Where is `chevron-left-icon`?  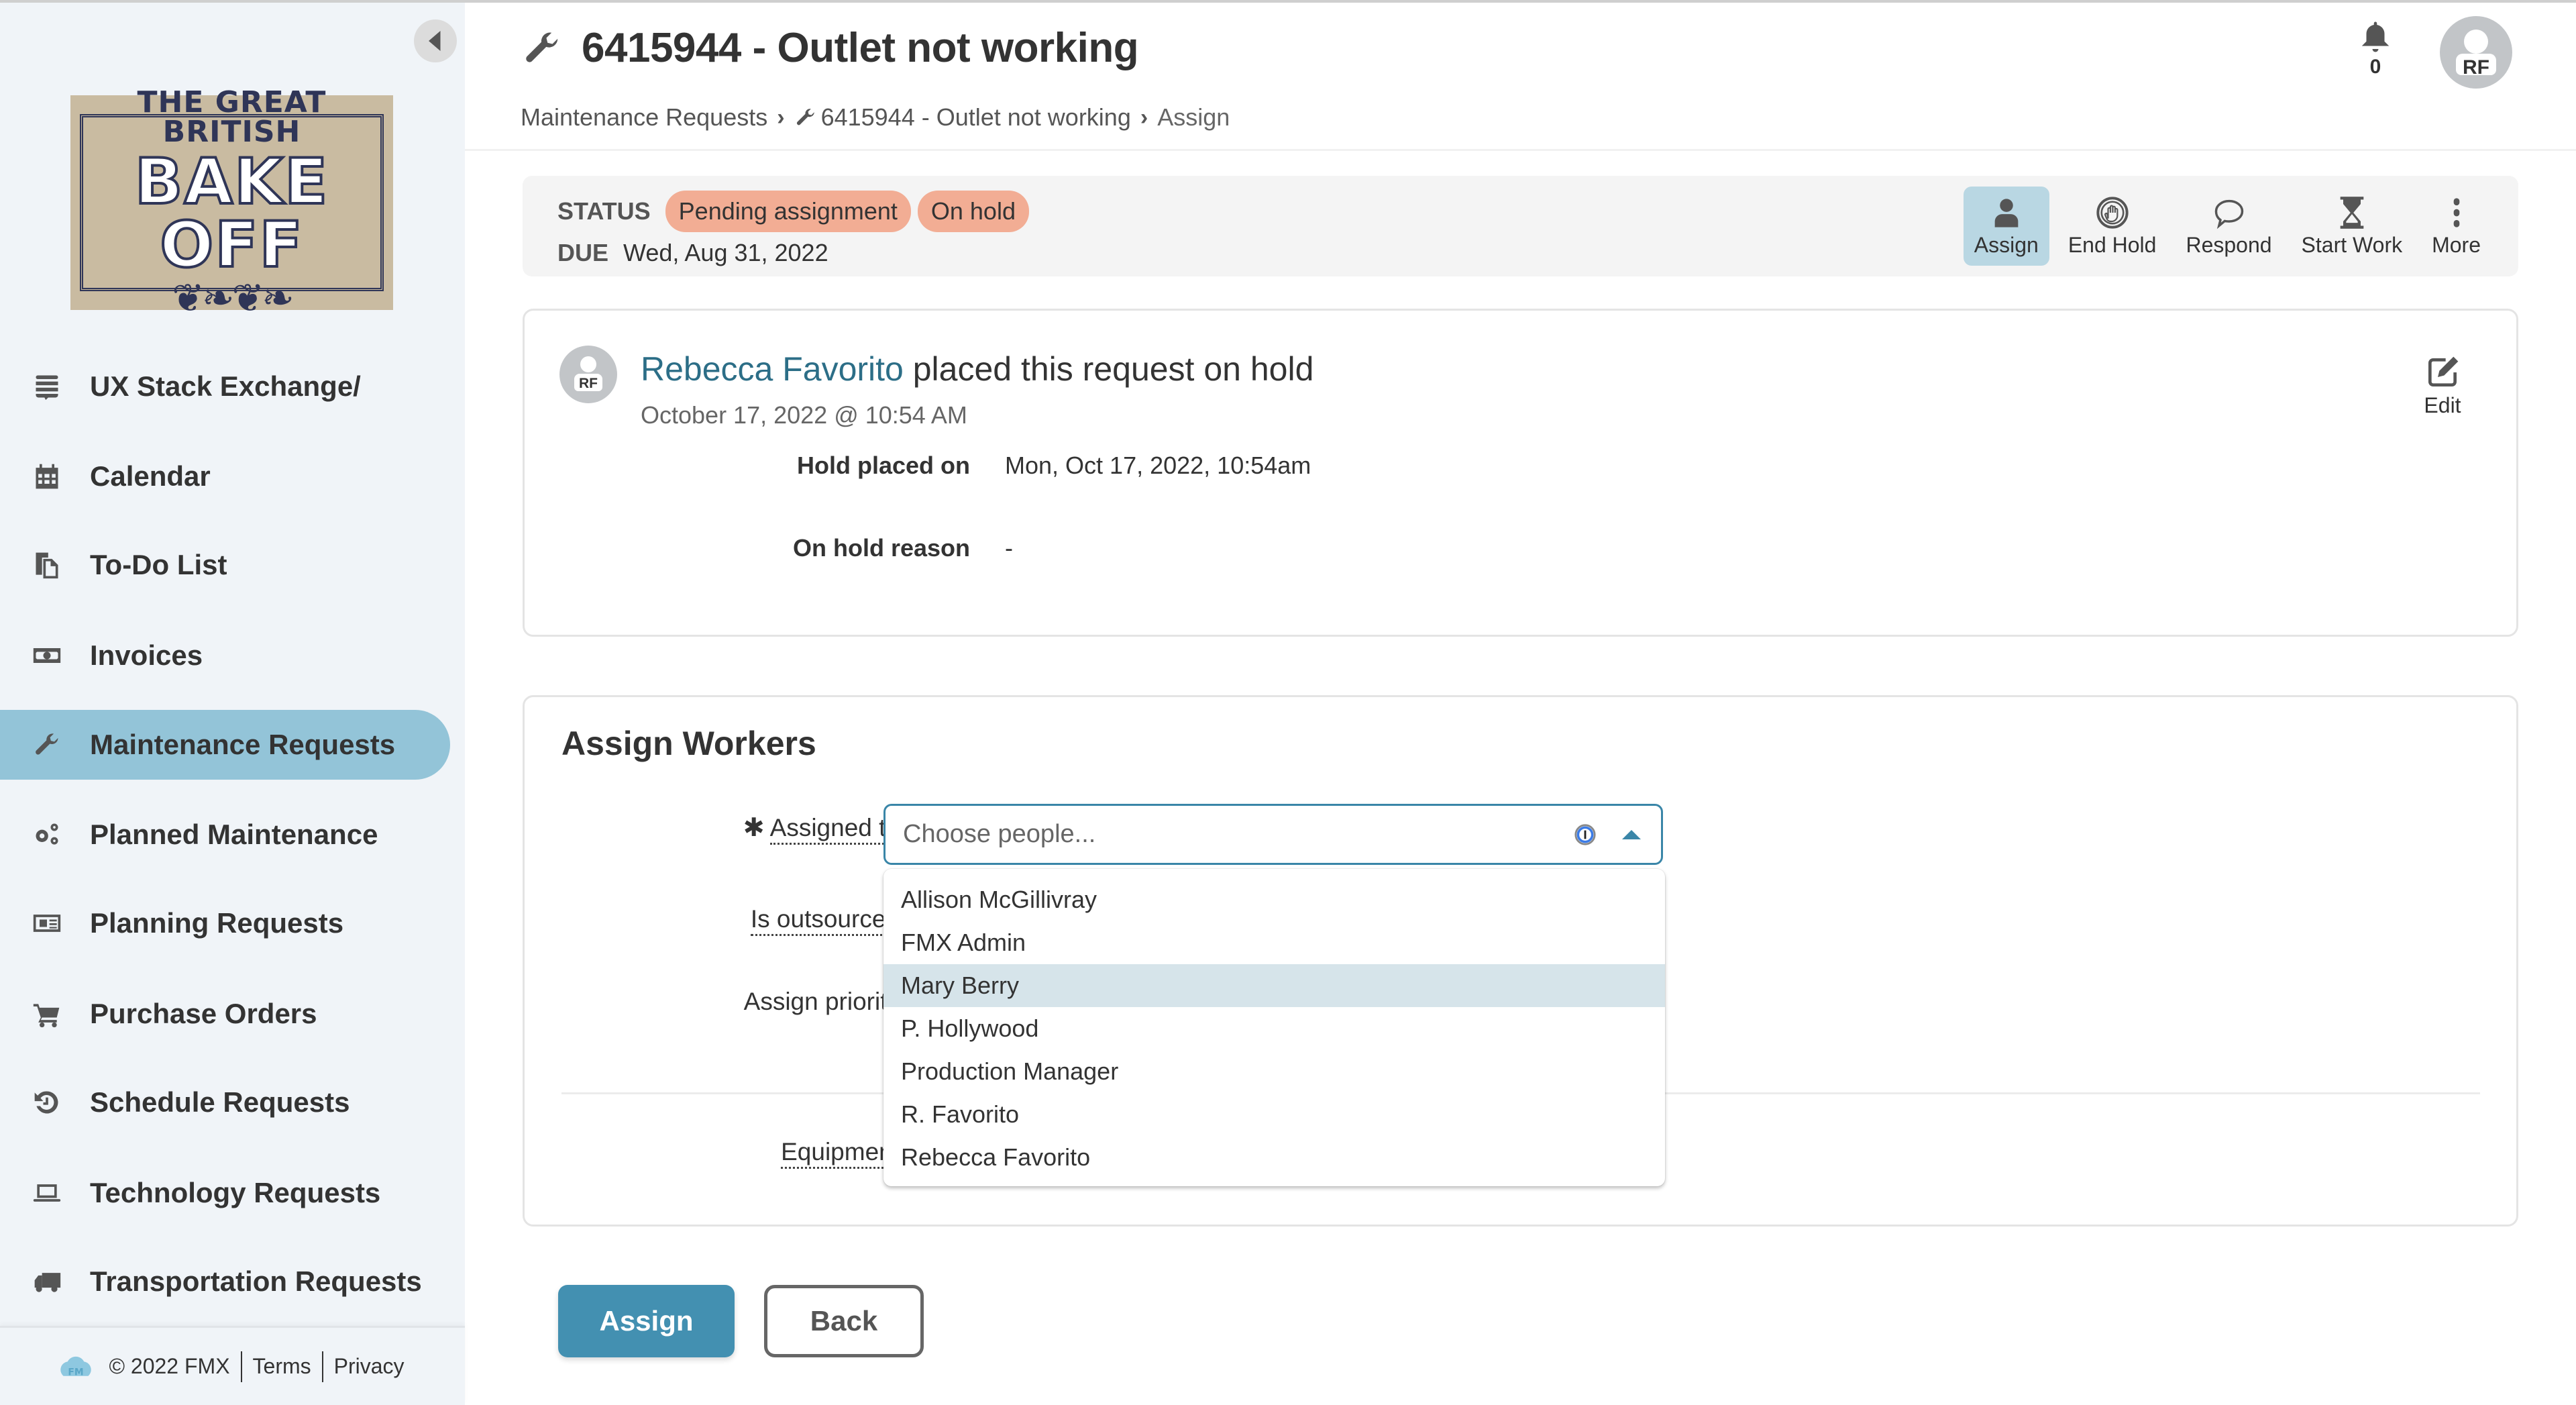 chevron-left-icon is located at coordinates (435, 41).